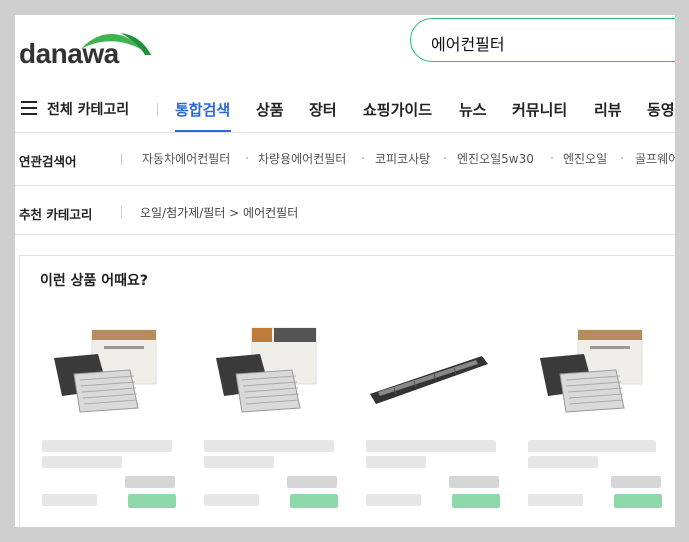 The image size is (689, 542). What do you see at coordinates (56, 214) in the screenshot?
I see `recommended-category-title: 추천 카테고리` at bounding box center [56, 214].